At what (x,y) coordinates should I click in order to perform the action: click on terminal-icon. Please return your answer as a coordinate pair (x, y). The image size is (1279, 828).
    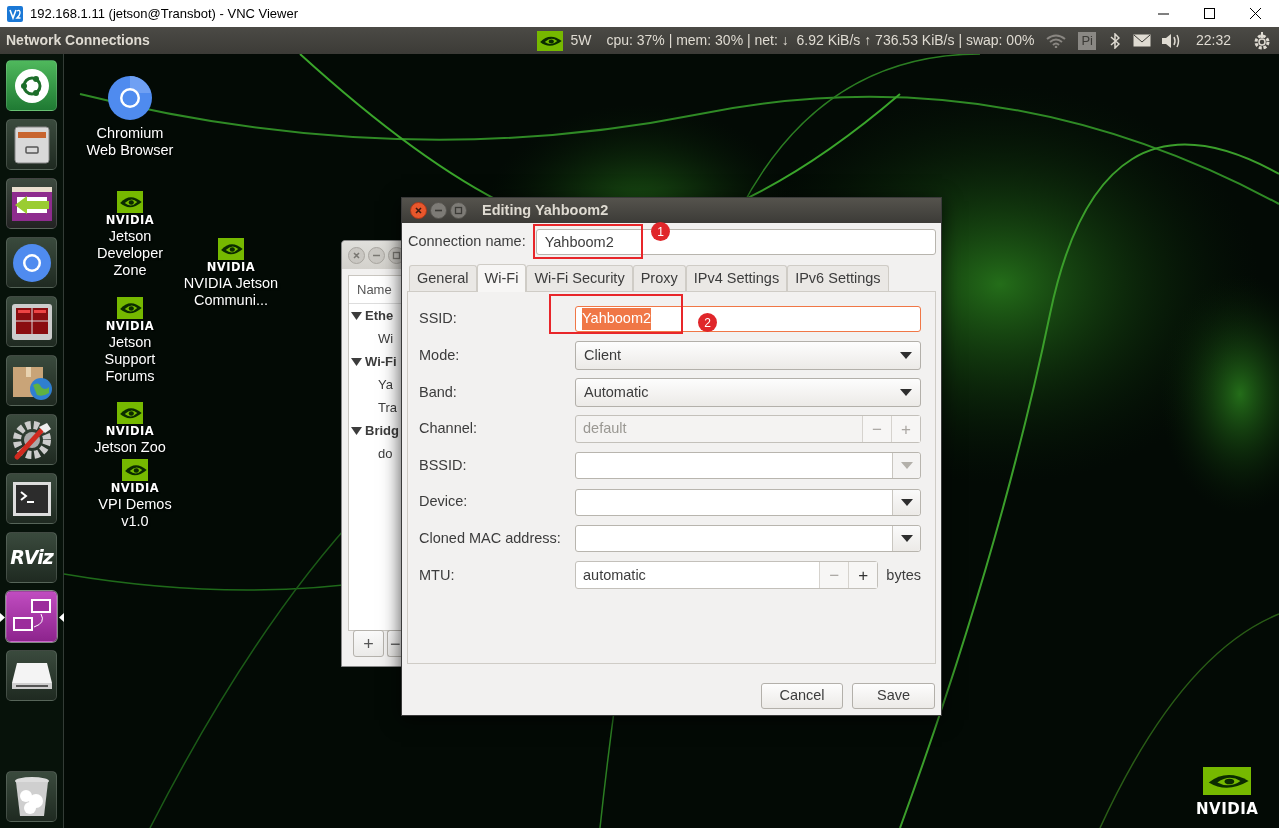
    Looking at the image, I should click on (31, 498).